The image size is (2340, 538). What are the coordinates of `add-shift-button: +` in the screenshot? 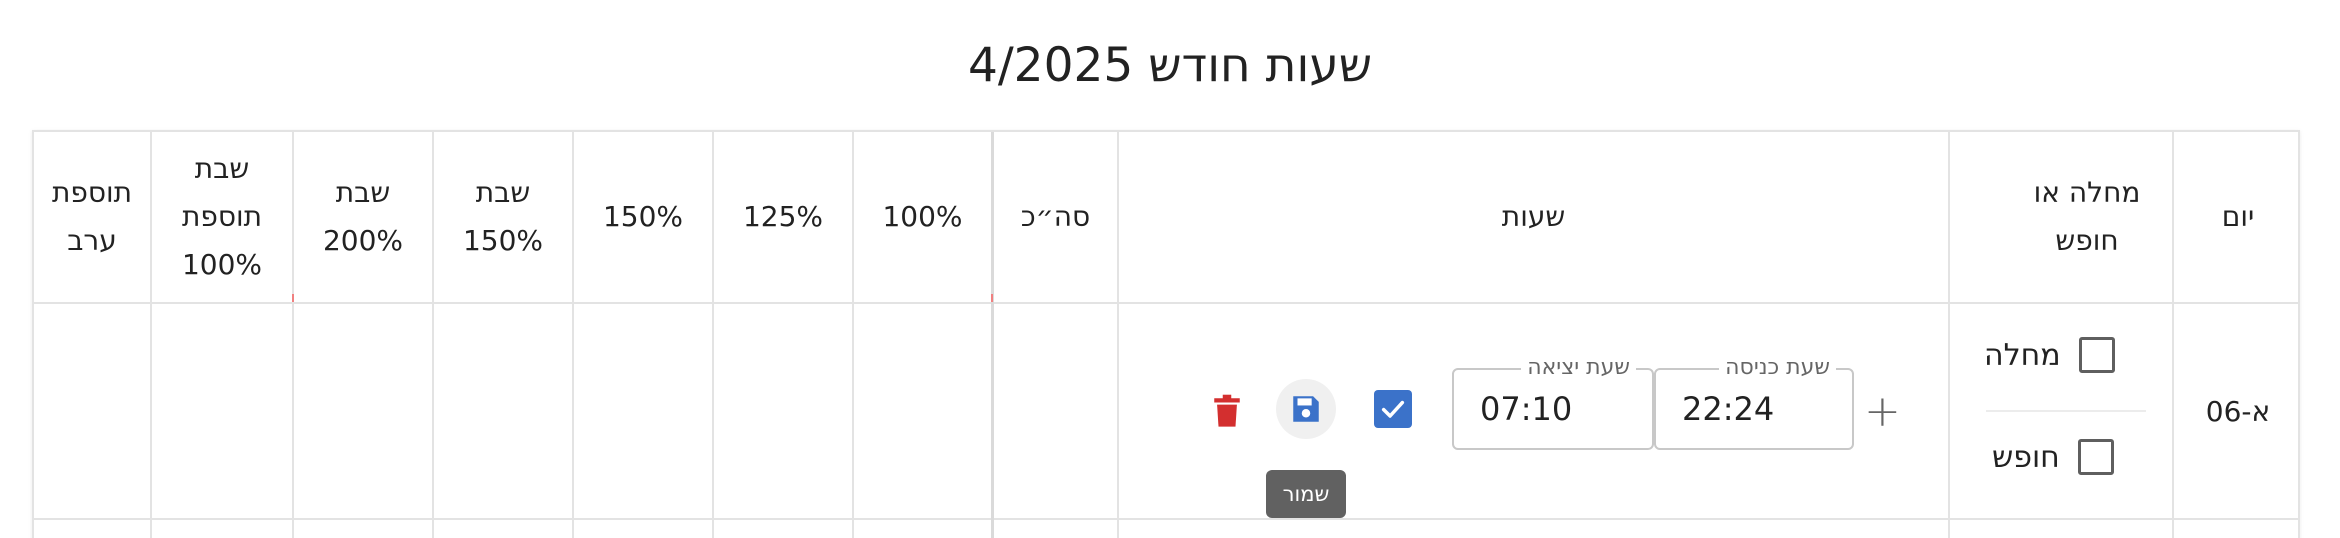 It's located at (1882, 412).